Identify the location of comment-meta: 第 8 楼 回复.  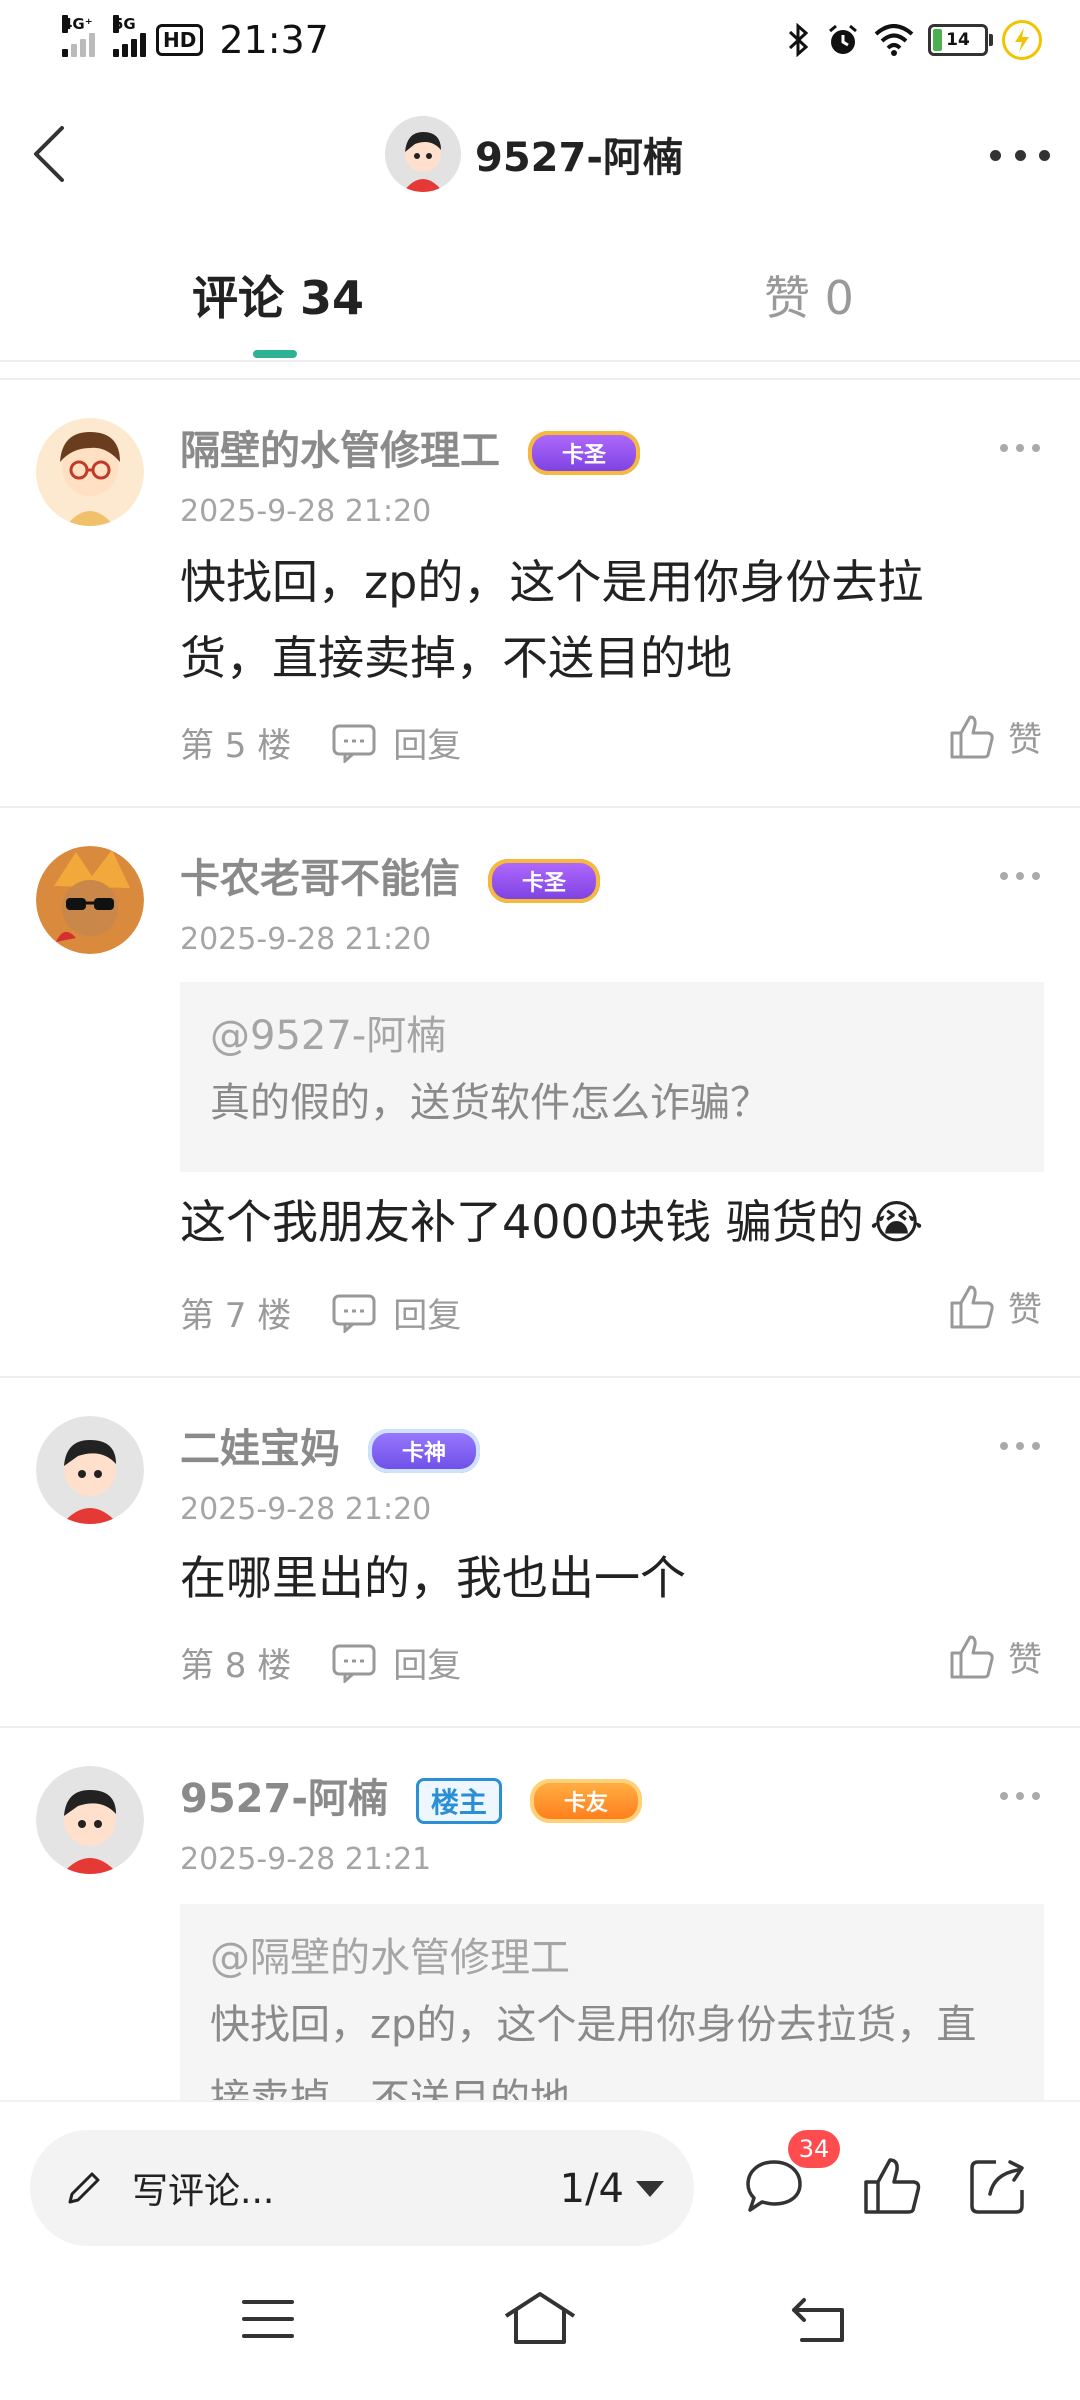
(320, 1662).